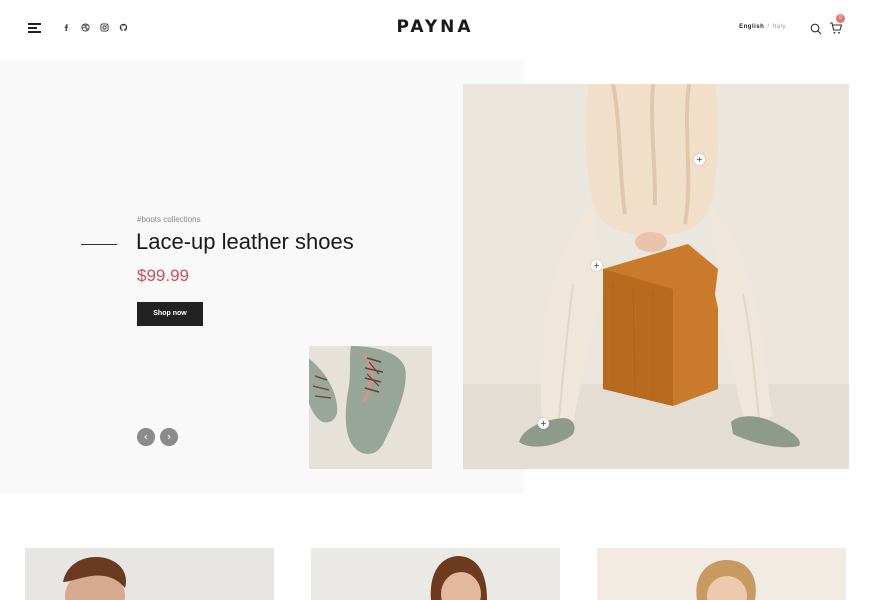 This screenshot has height=600, width=870. I want to click on instagram-icon, so click(104, 27).